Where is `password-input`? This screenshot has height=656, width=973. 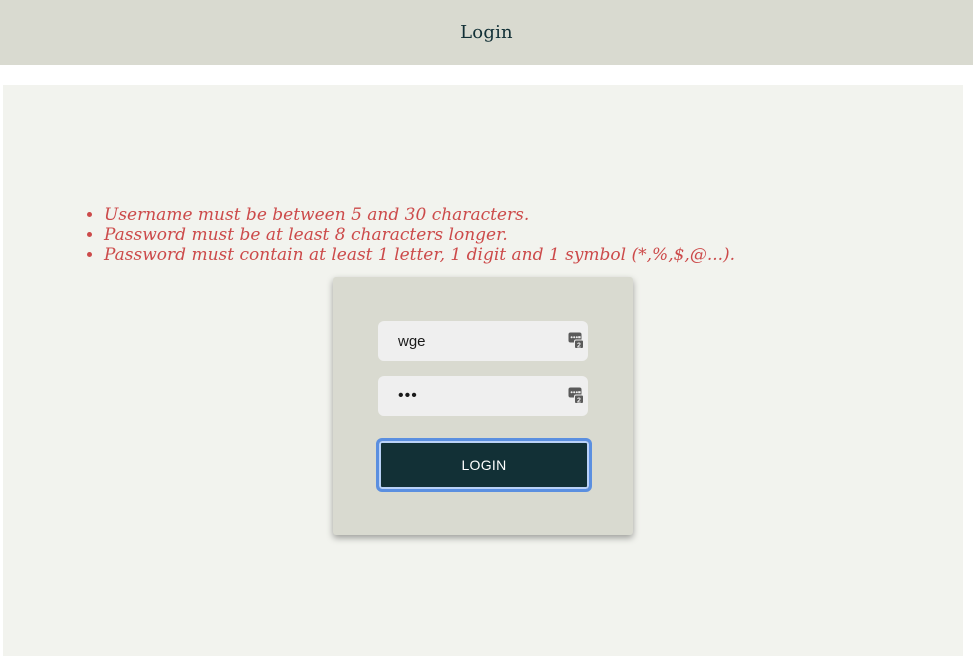
password-input is located at coordinates (483, 396).